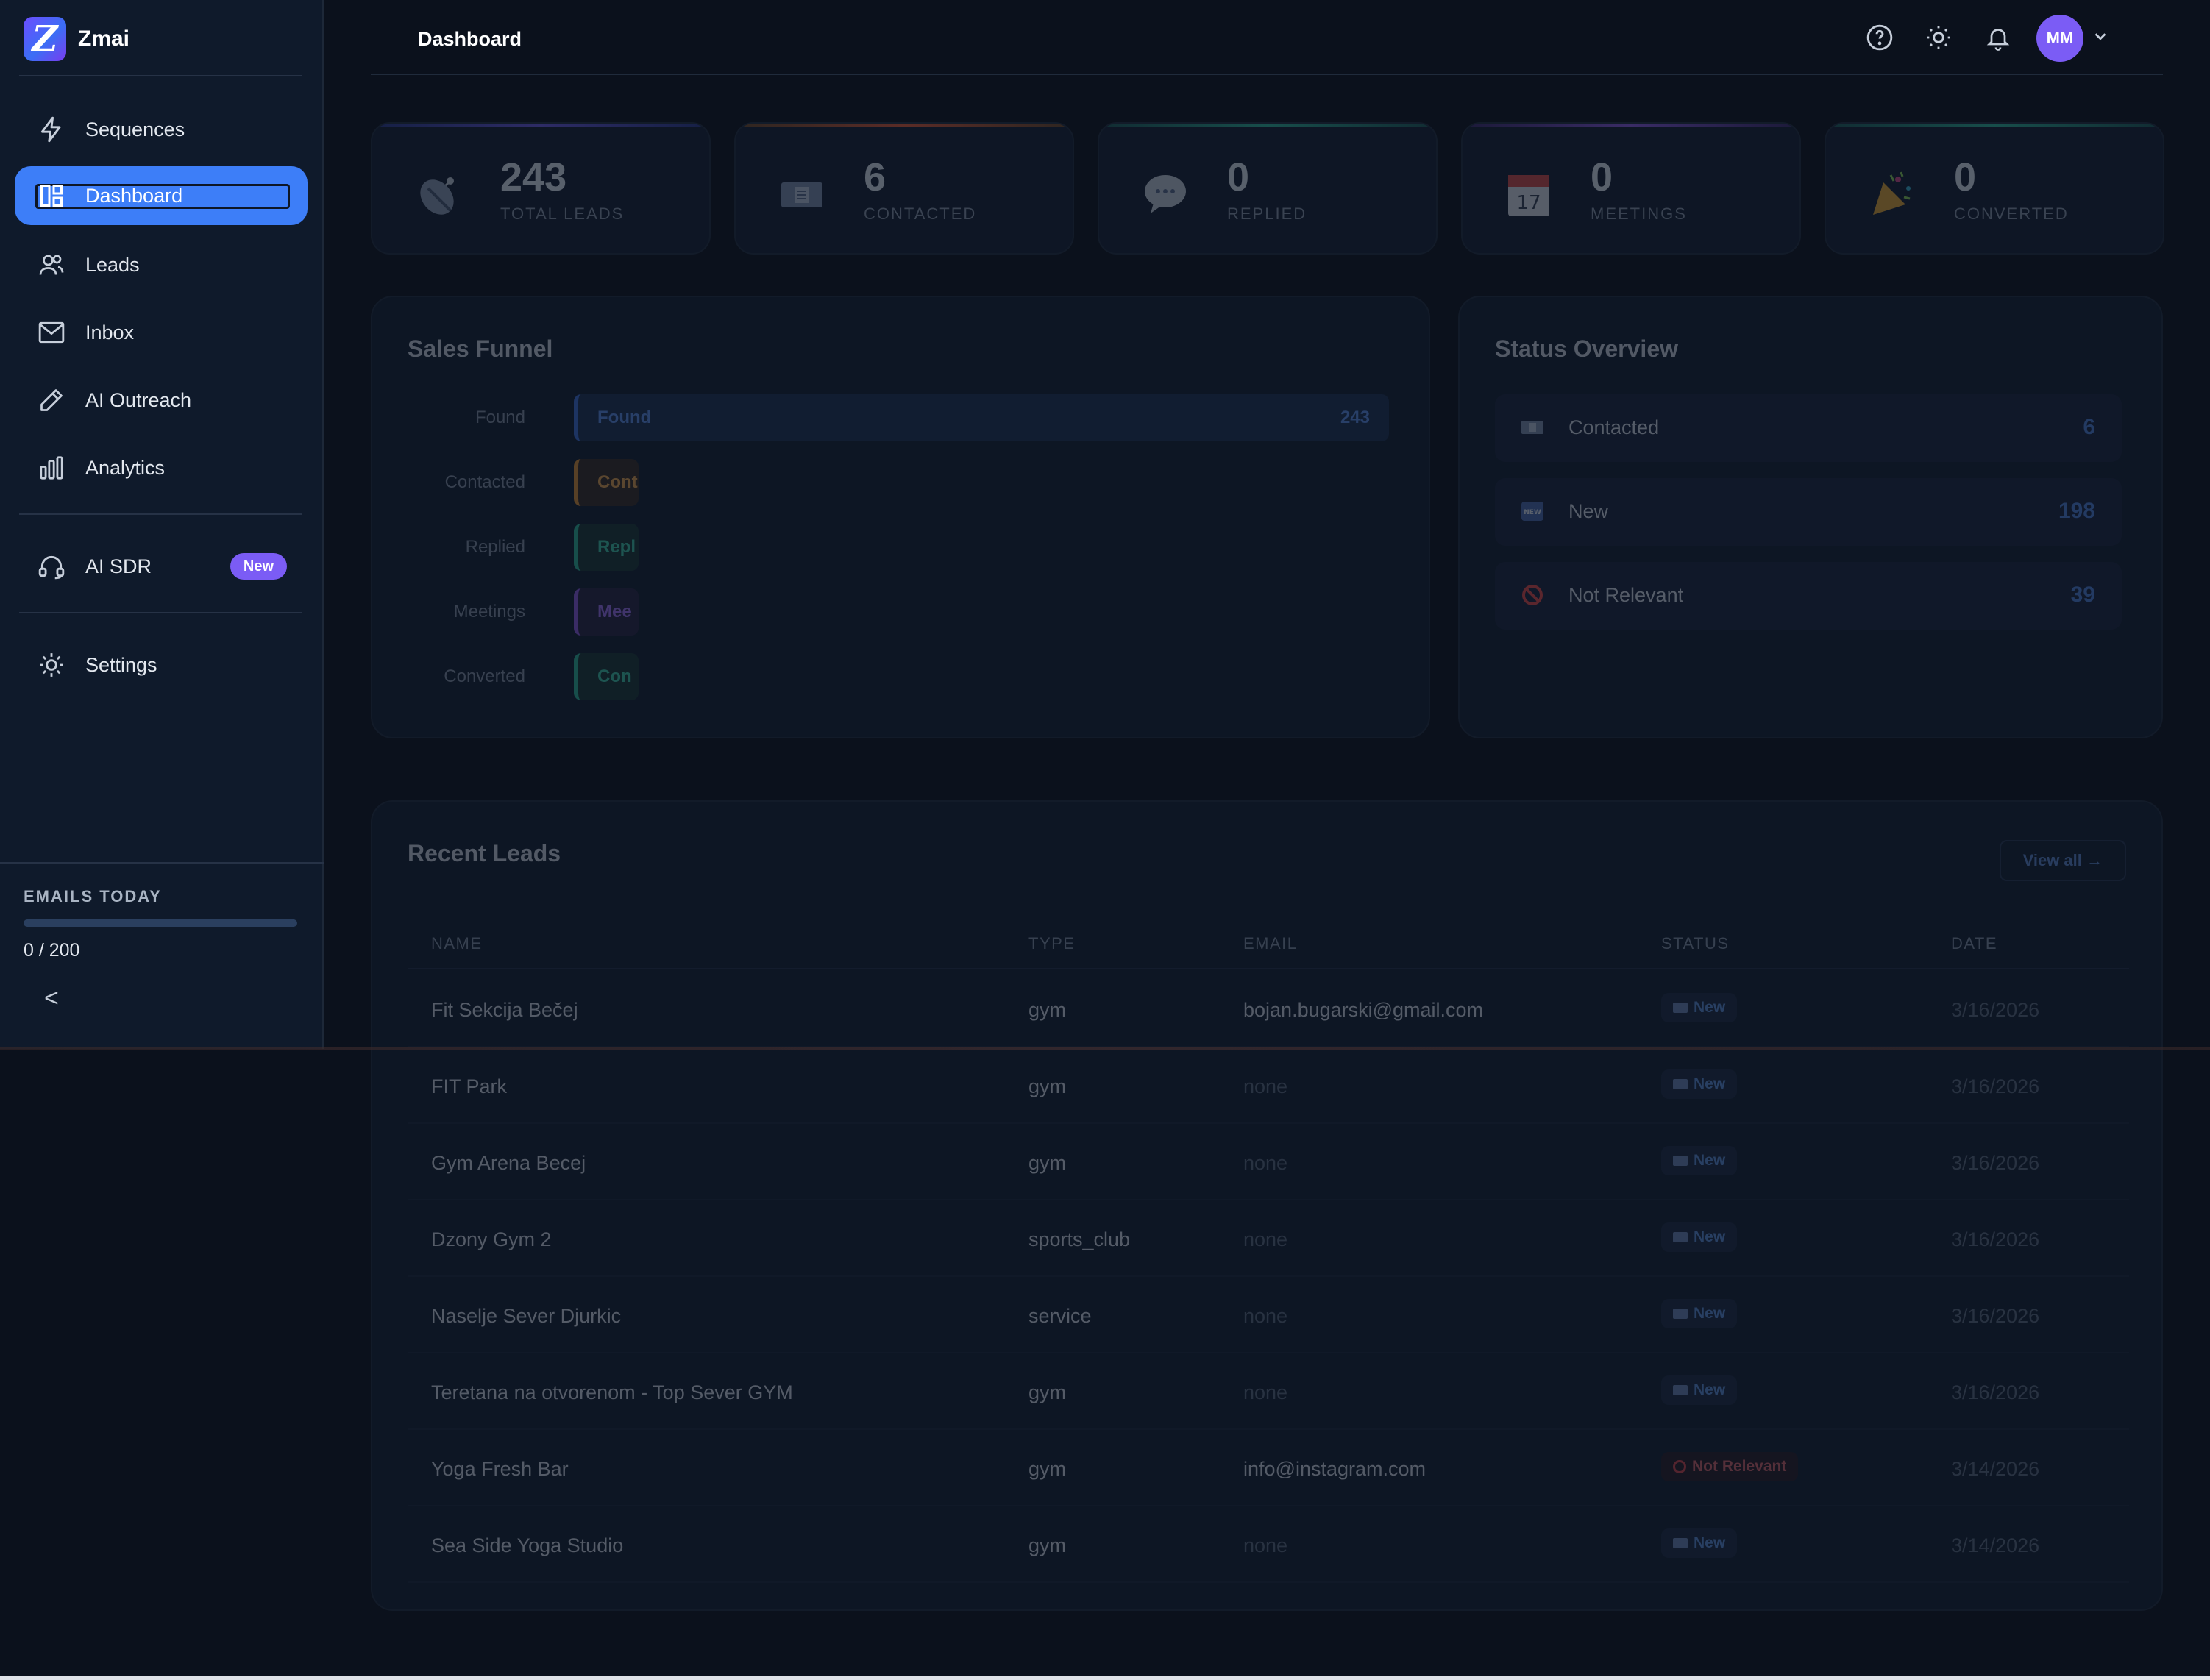 This screenshot has width=2210, height=1680. Describe the element at coordinates (902, 676) in the screenshot. I see `funnel-row-converted: Converted Con` at that location.